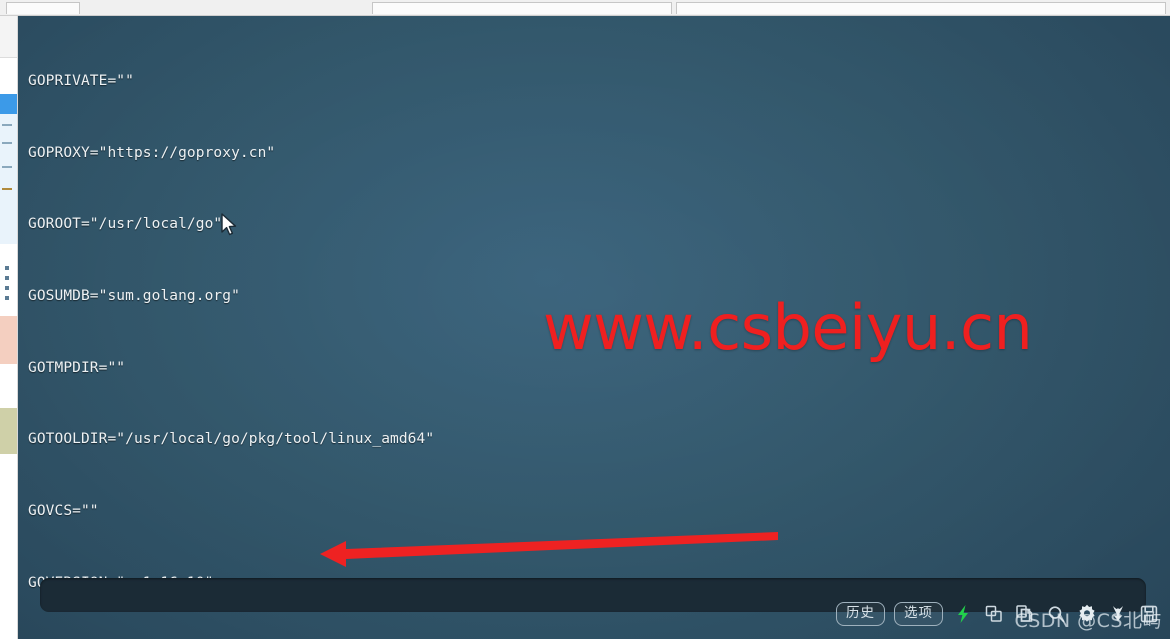 The width and height of the screenshot is (1170, 639). Describe the element at coordinates (125, 224) in the screenshot. I see `terminal-line: GOROOT="/usr/local/go"` at that location.